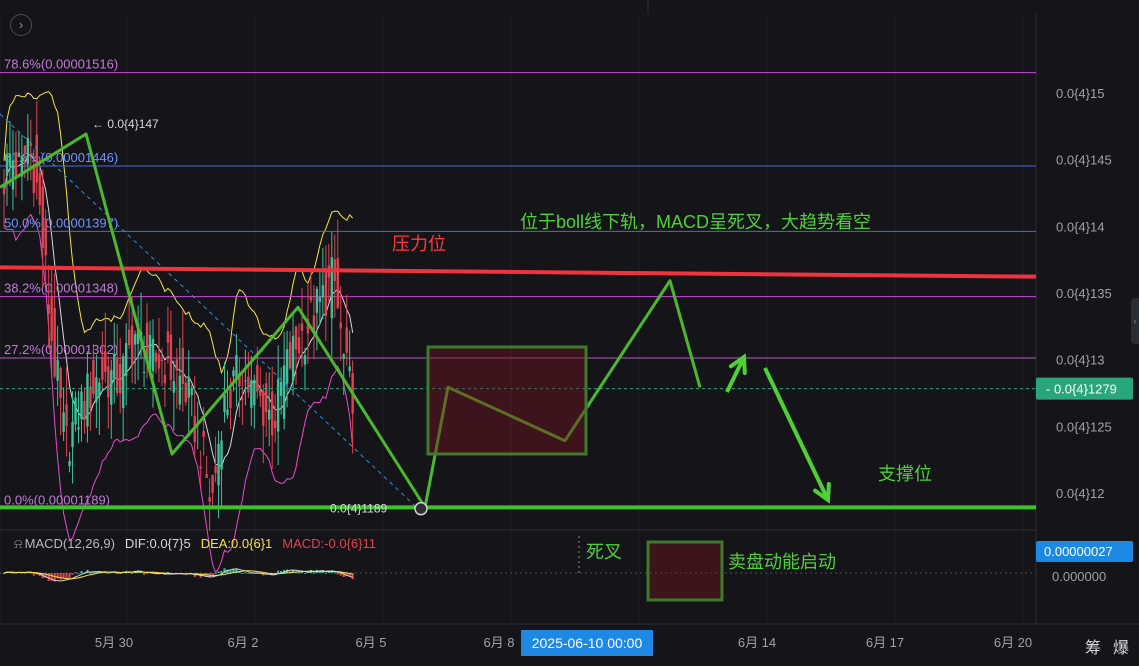 The image size is (1139, 666). Describe the element at coordinates (421, 508) in the screenshot. I see `low-marker-dot` at that location.